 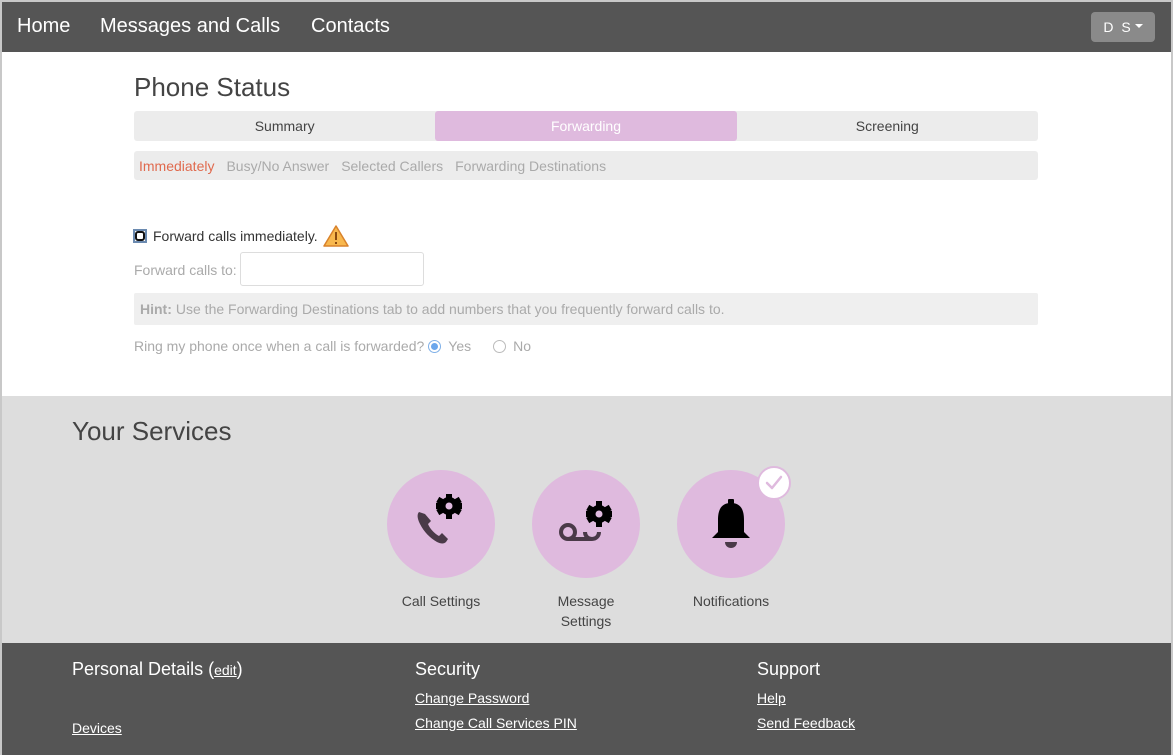 What do you see at coordinates (335, 236) in the screenshot?
I see `warning-triangle-icon` at bounding box center [335, 236].